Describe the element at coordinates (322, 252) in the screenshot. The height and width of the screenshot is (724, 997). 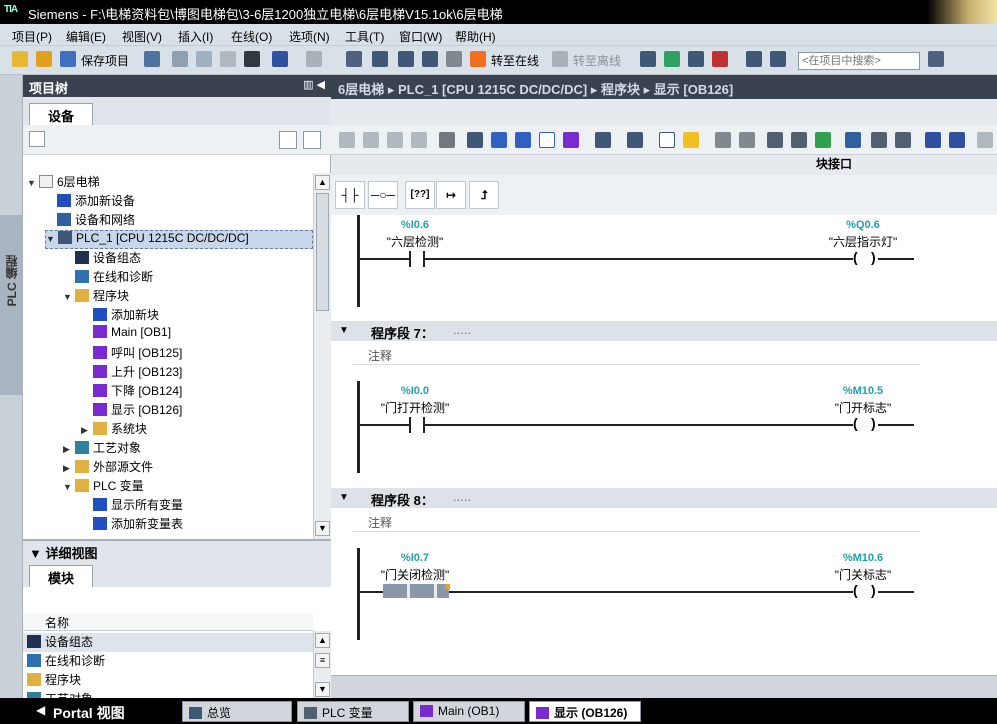
I see `scroll-thumb` at that location.